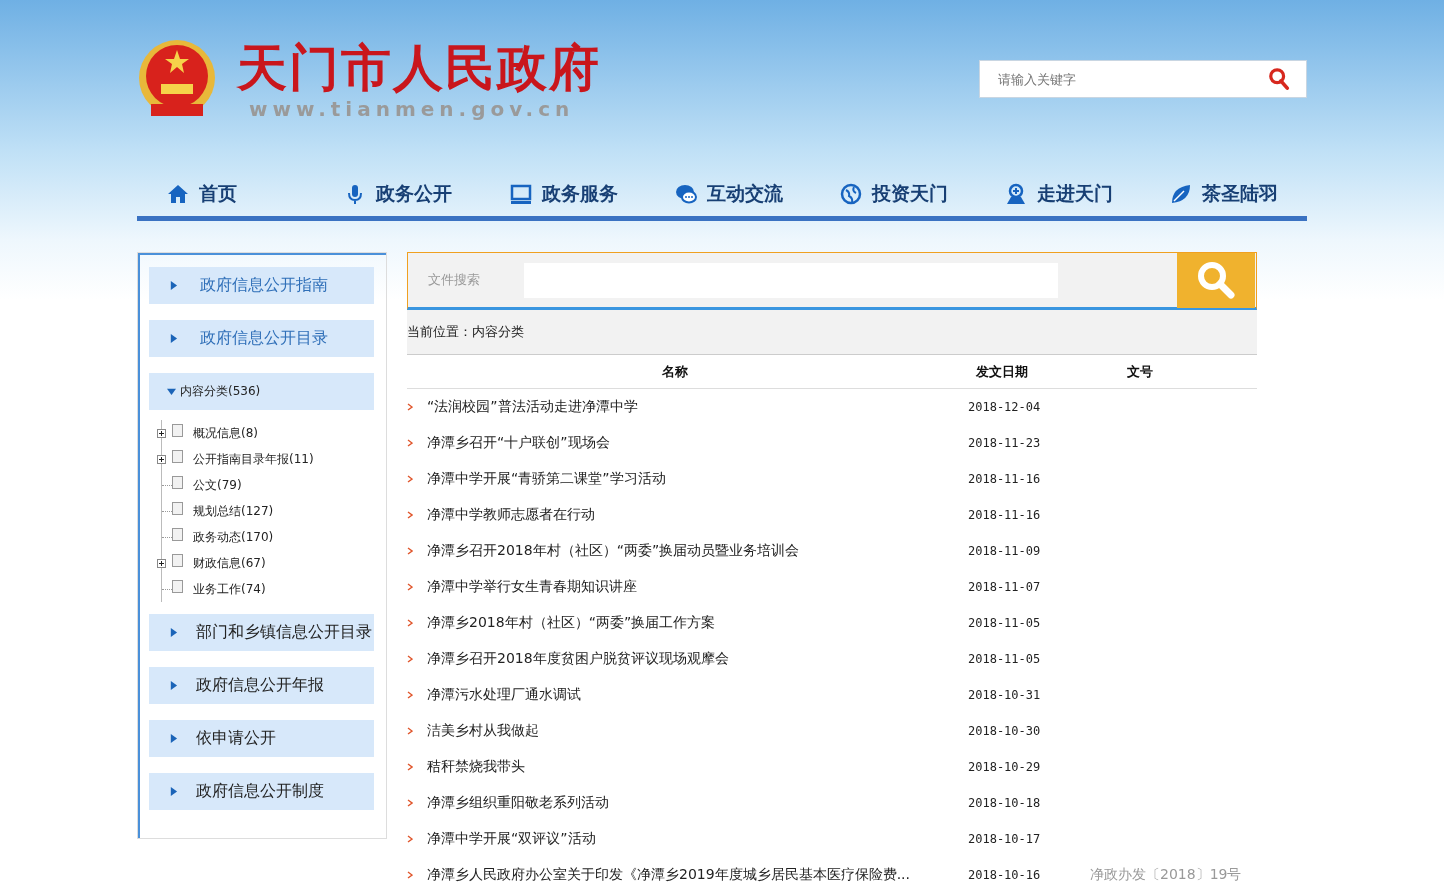 The width and height of the screenshot is (1444, 896). What do you see at coordinates (1005, 839) in the screenshot?
I see `date-cell-text: 2018-10-17` at bounding box center [1005, 839].